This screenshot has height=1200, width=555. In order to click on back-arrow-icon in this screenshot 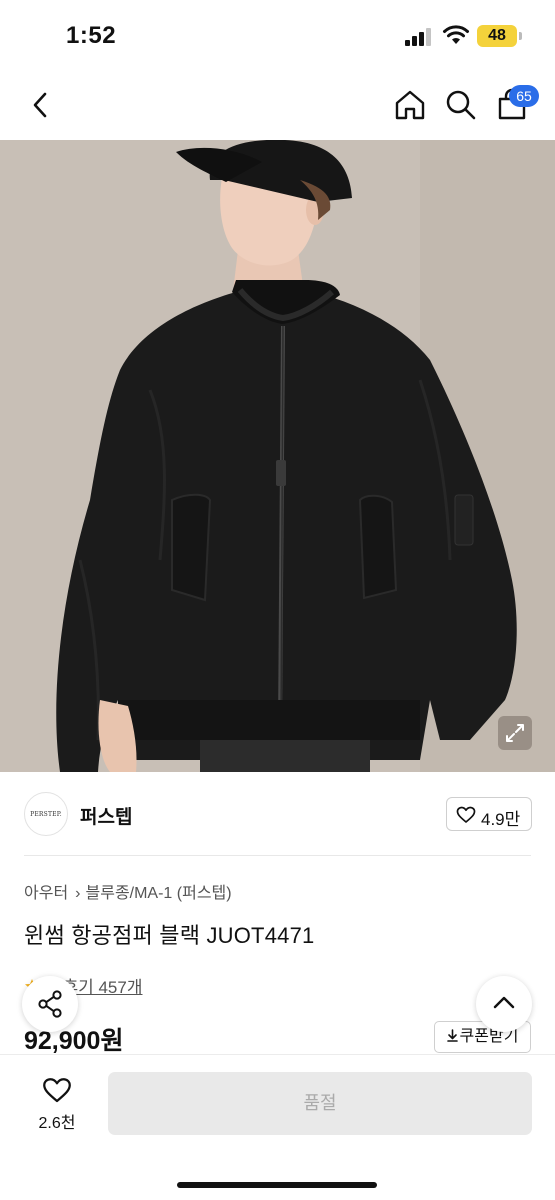, I will do `click(41, 105)`.